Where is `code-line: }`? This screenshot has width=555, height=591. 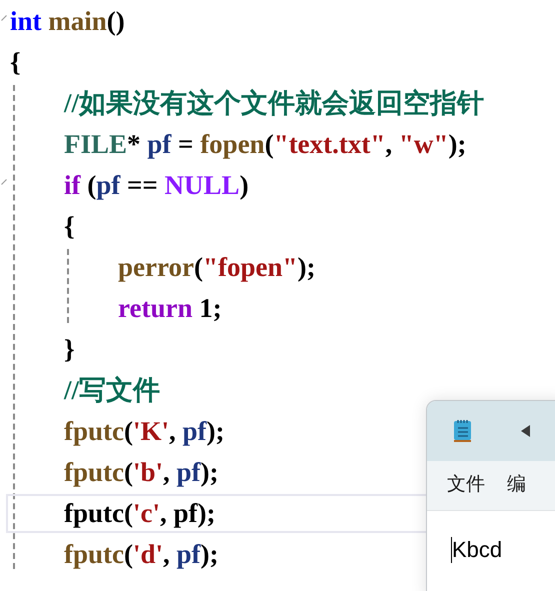
code-line: } is located at coordinates (69, 349).